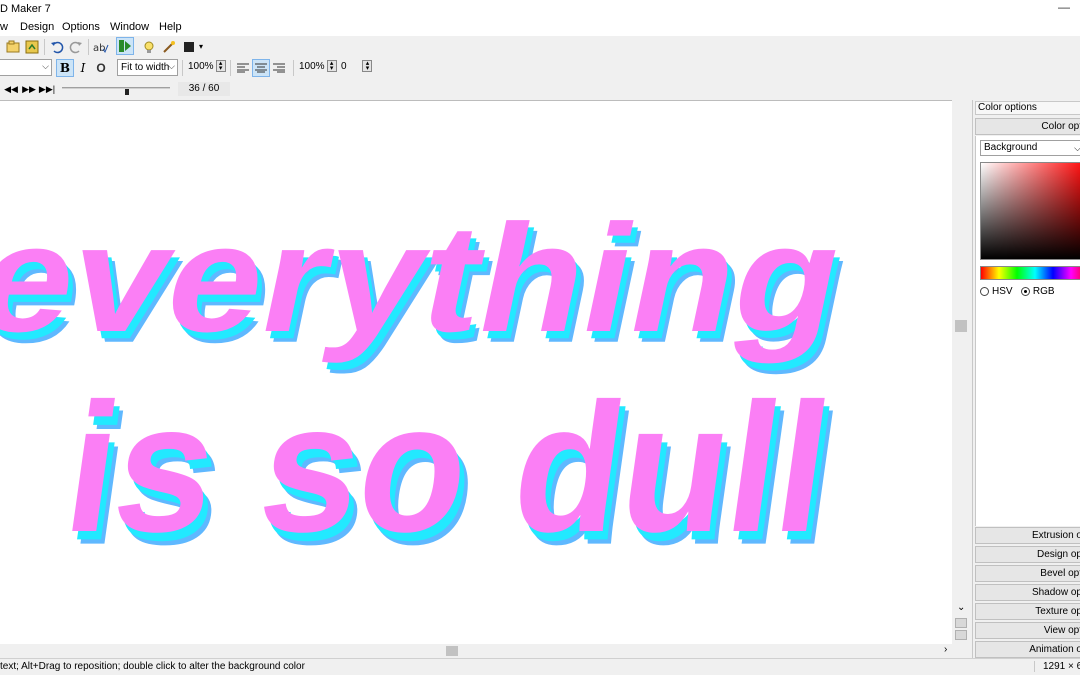 The height and width of the screenshot is (675, 1080). Describe the element at coordinates (81, 27) in the screenshot. I see `menu-options: Options` at that location.